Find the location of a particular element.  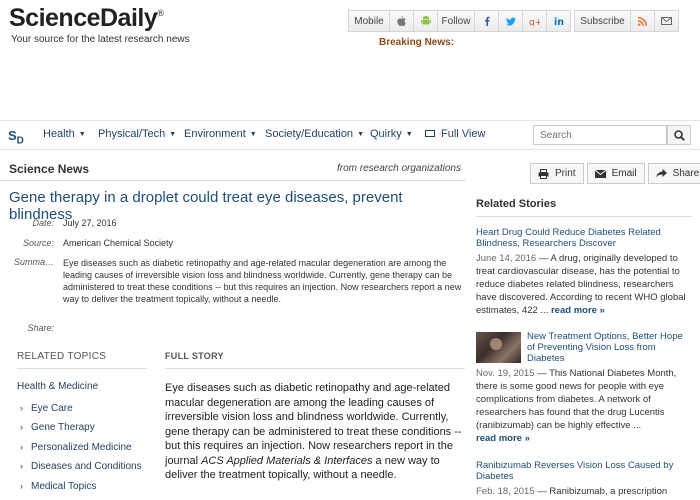

topic-label: Gene Therapy is located at coordinates (63, 427).